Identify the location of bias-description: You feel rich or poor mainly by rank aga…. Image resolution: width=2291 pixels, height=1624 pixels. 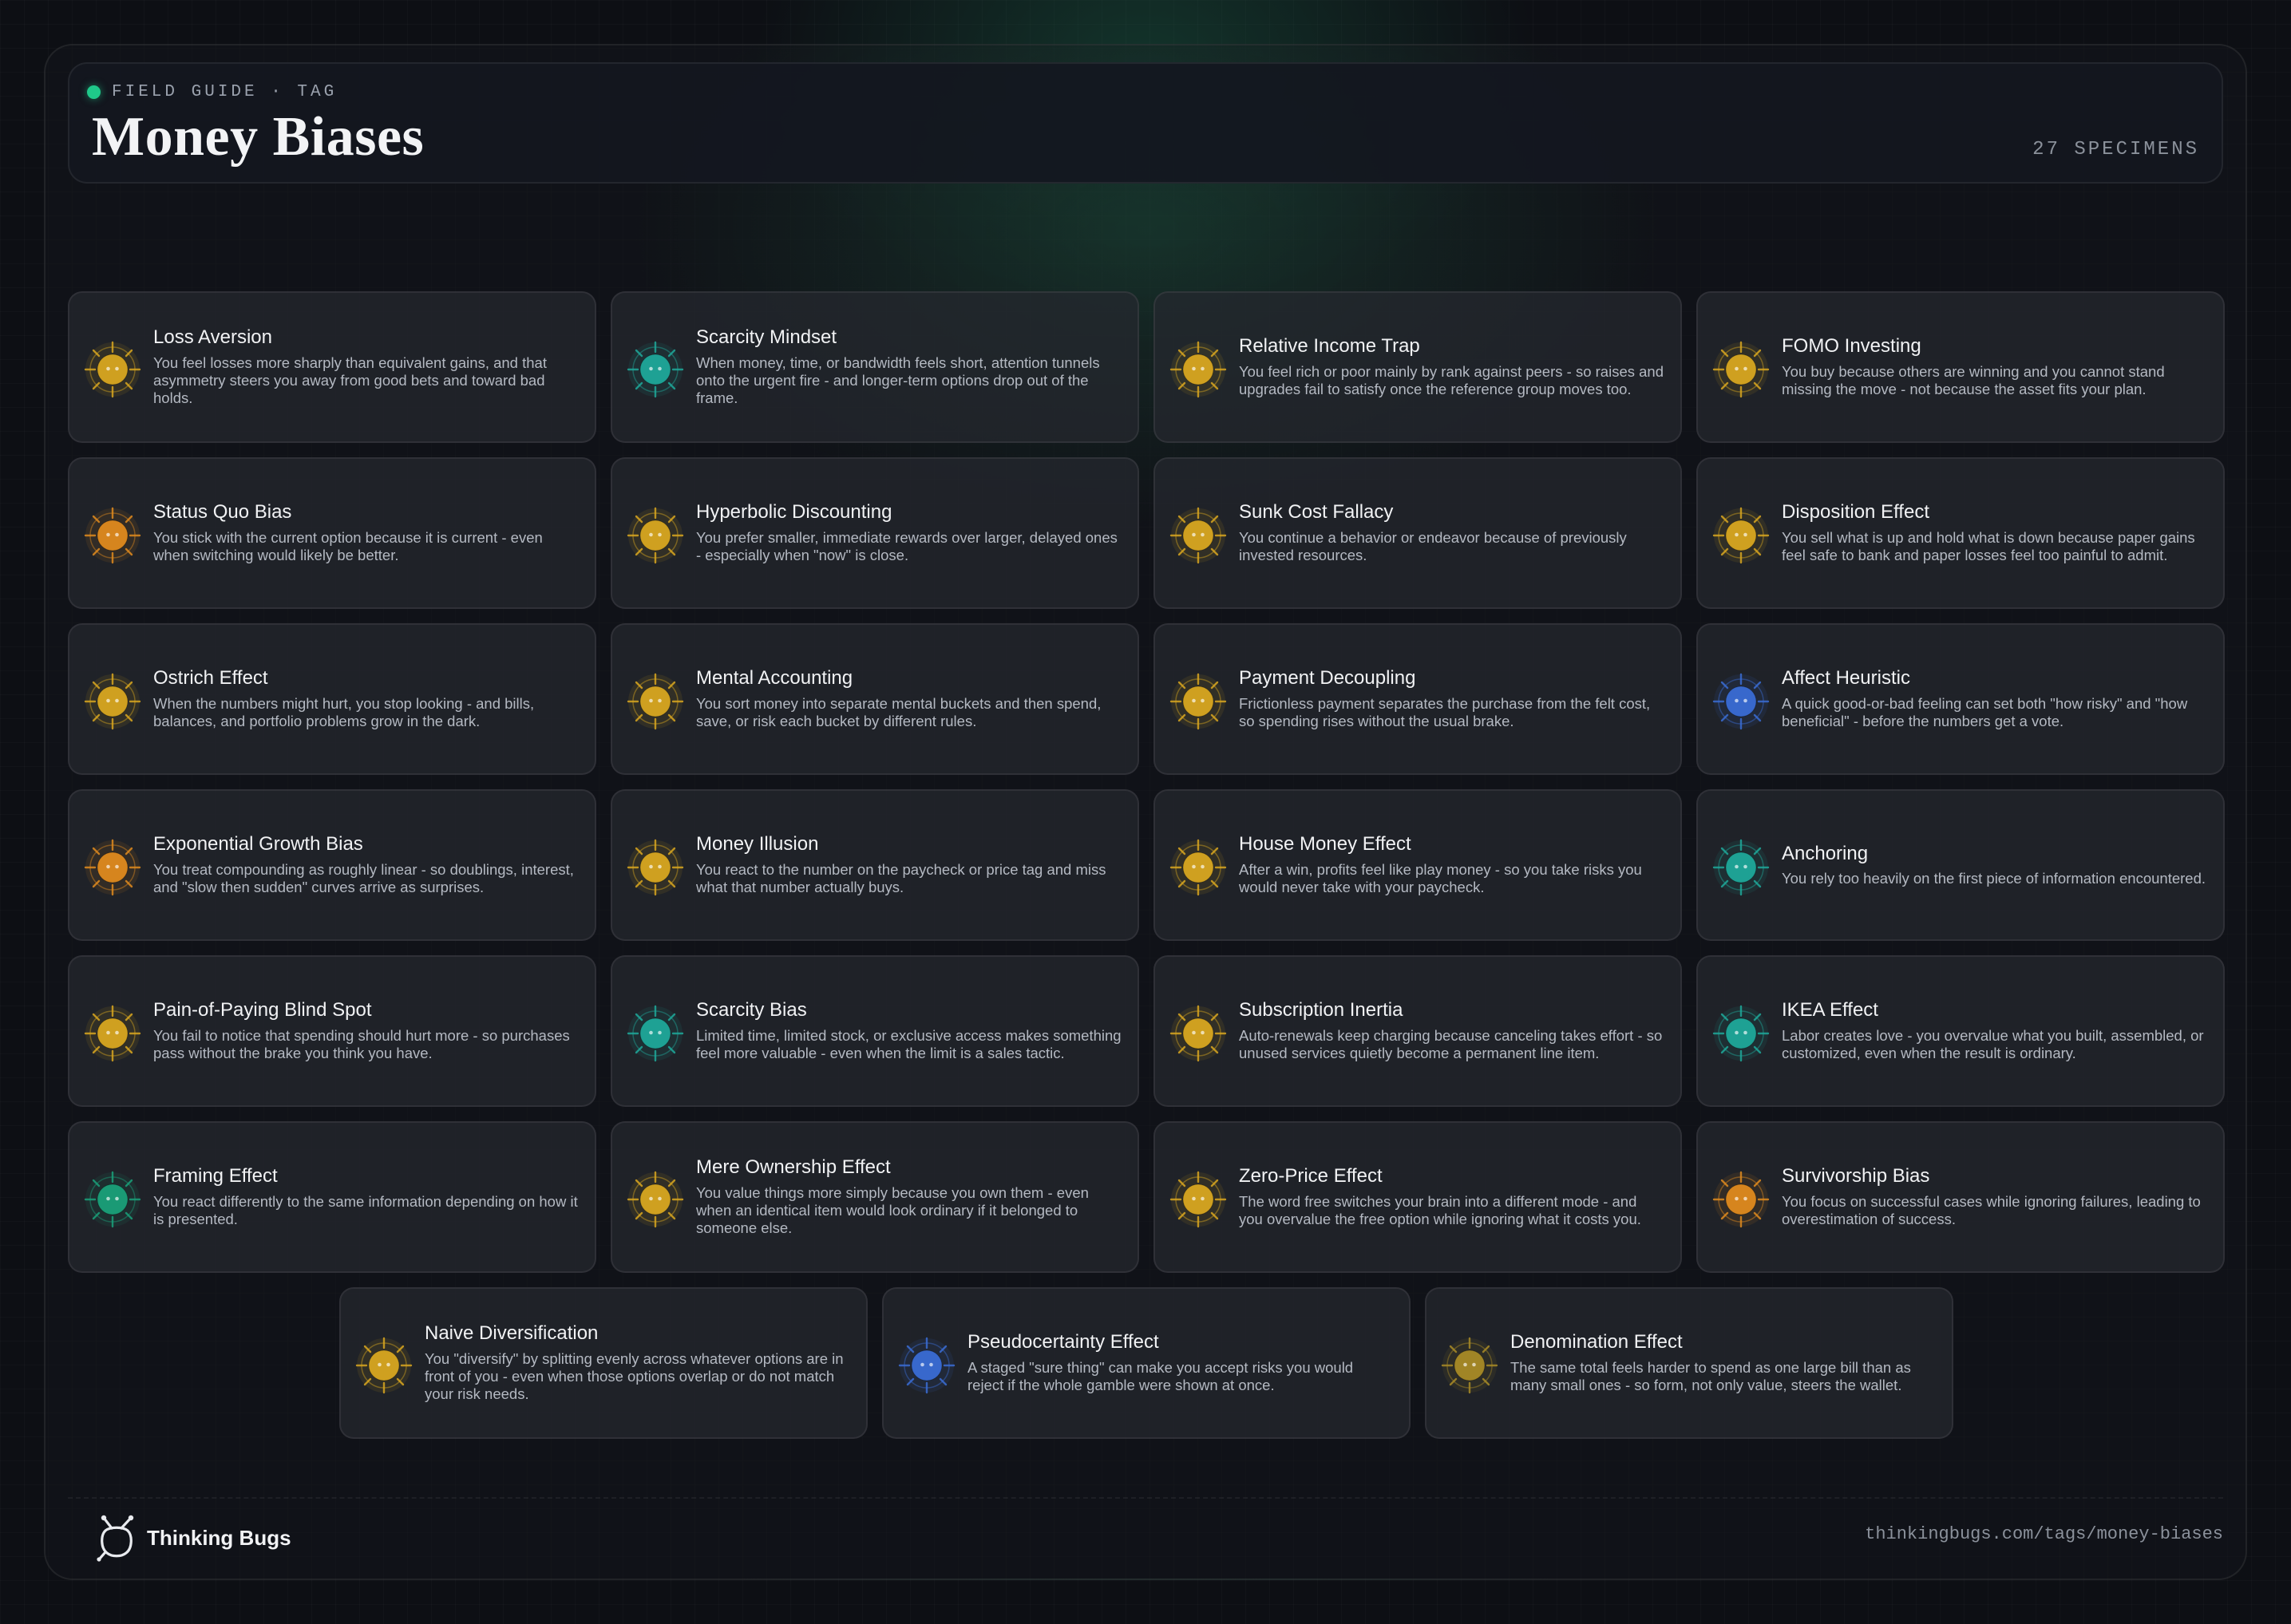
(1451, 380).